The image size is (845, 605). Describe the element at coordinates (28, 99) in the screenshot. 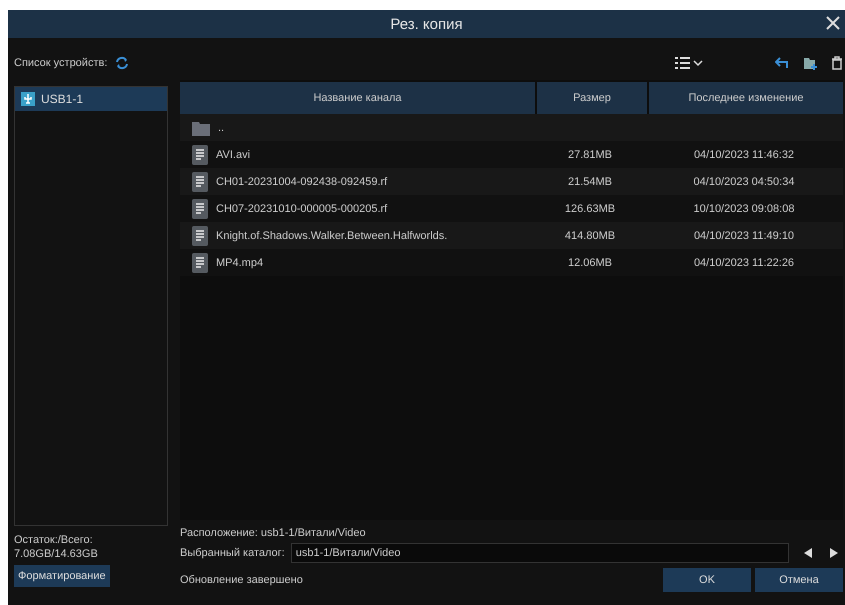

I see `usb-icon` at that location.